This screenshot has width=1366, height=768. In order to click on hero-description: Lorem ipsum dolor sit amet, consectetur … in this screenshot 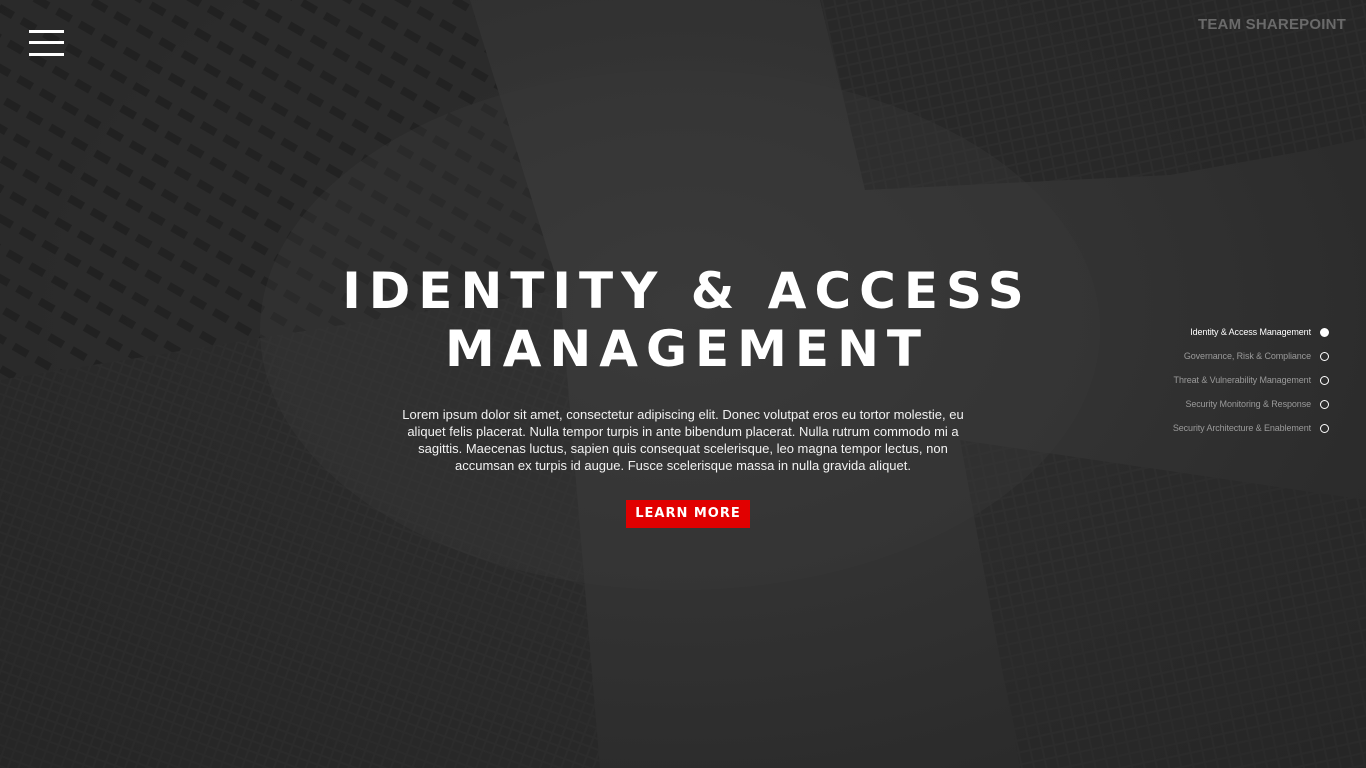, I will do `click(683, 440)`.